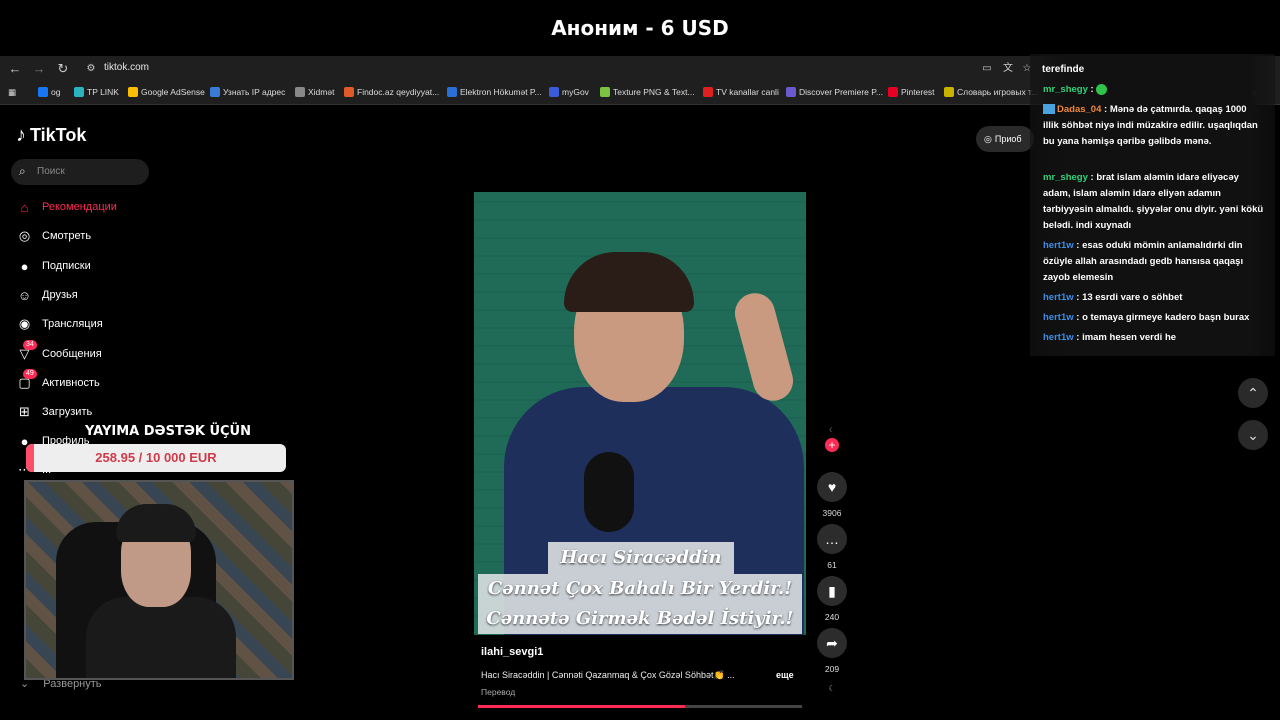 This screenshot has width=1280, height=720. Describe the element at coordinates (58, 135) in the screenshot. I see `tiktok-wordmark: TikTok` at that location.